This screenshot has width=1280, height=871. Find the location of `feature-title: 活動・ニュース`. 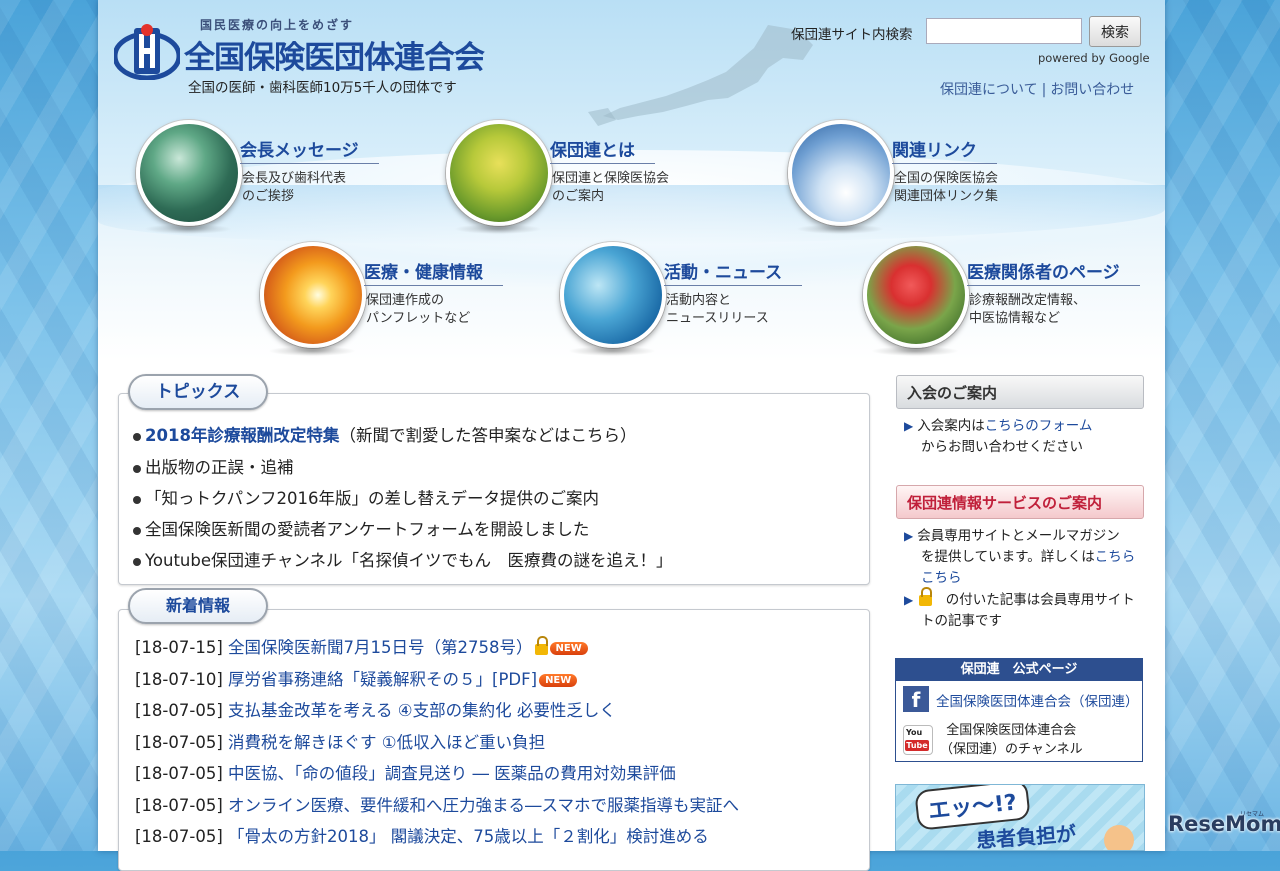

feature-title: 活動・ニュース is located at coordinates (733, 272).